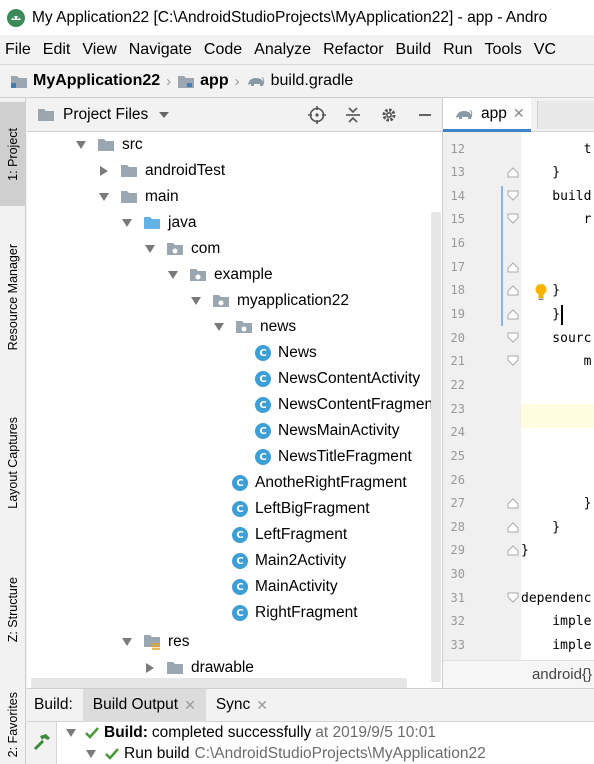 The width and height of the screenshot is (594, 764). I want to click on breadcrumb-file: build.gradle, so click(299, 81).